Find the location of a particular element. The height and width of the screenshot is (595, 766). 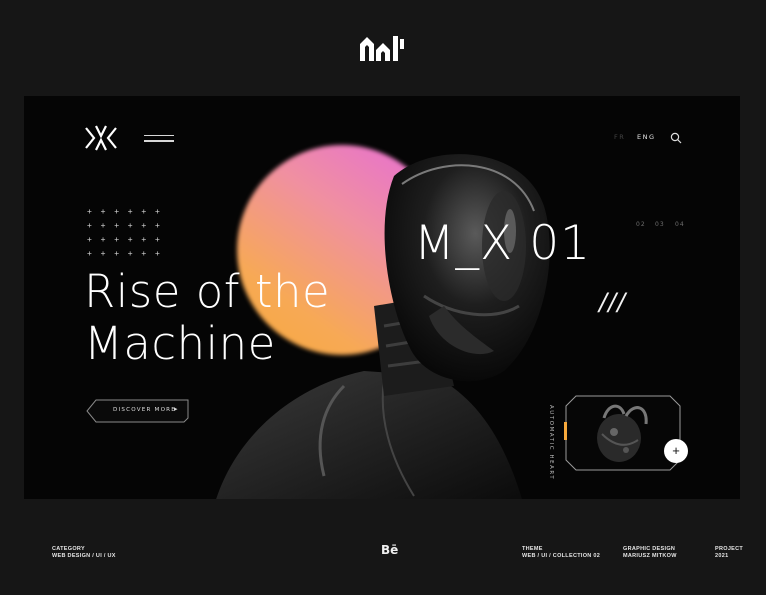

slashes-decoration: /// is located at coordinates (613, 302).